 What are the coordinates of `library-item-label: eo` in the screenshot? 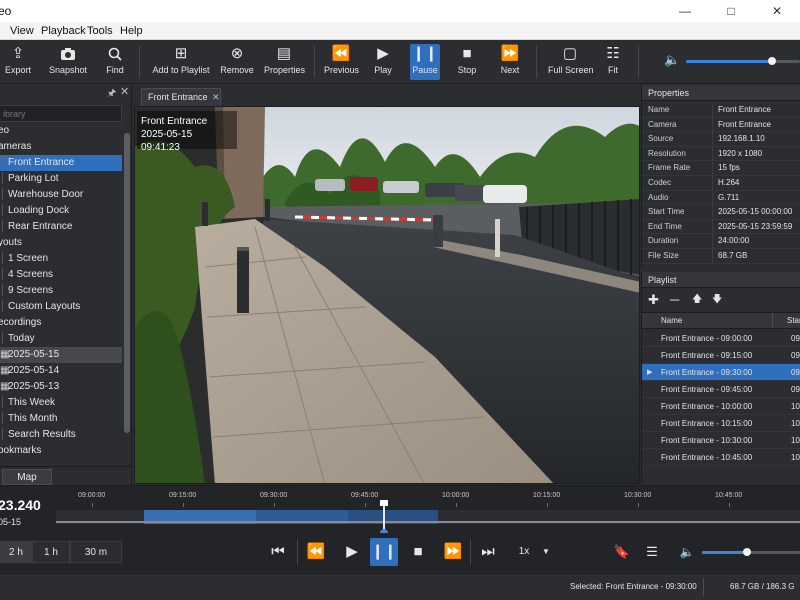 It's located at (5, 130).